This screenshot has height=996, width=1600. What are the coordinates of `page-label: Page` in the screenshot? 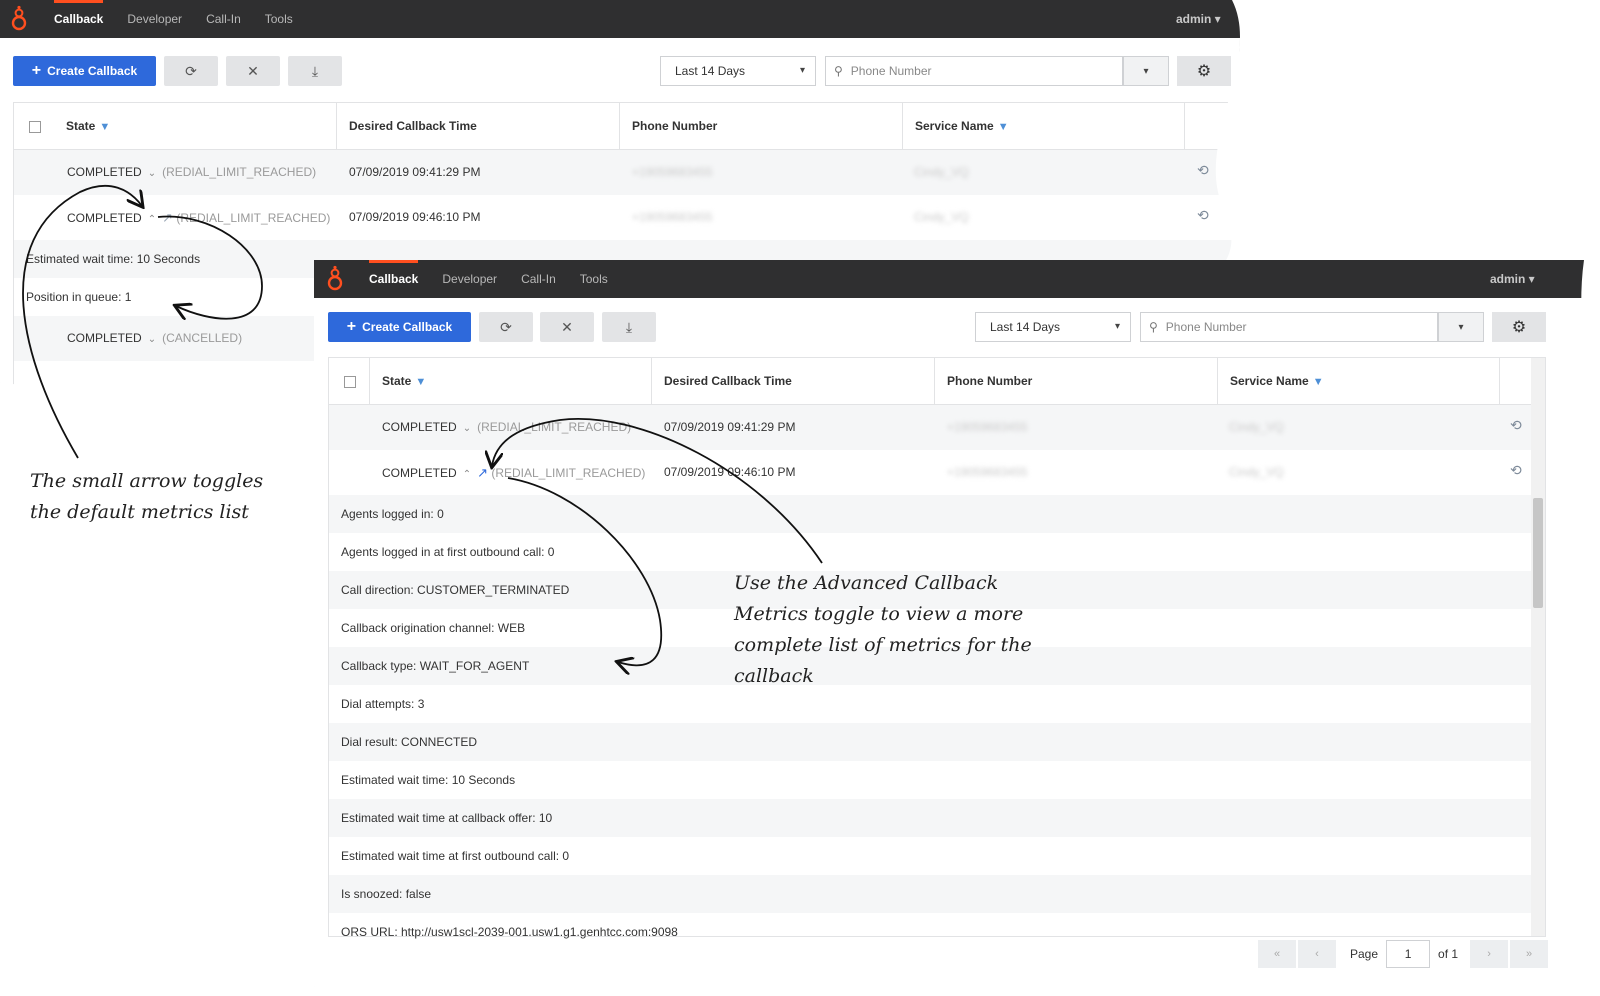 It's located at (1364, 954).